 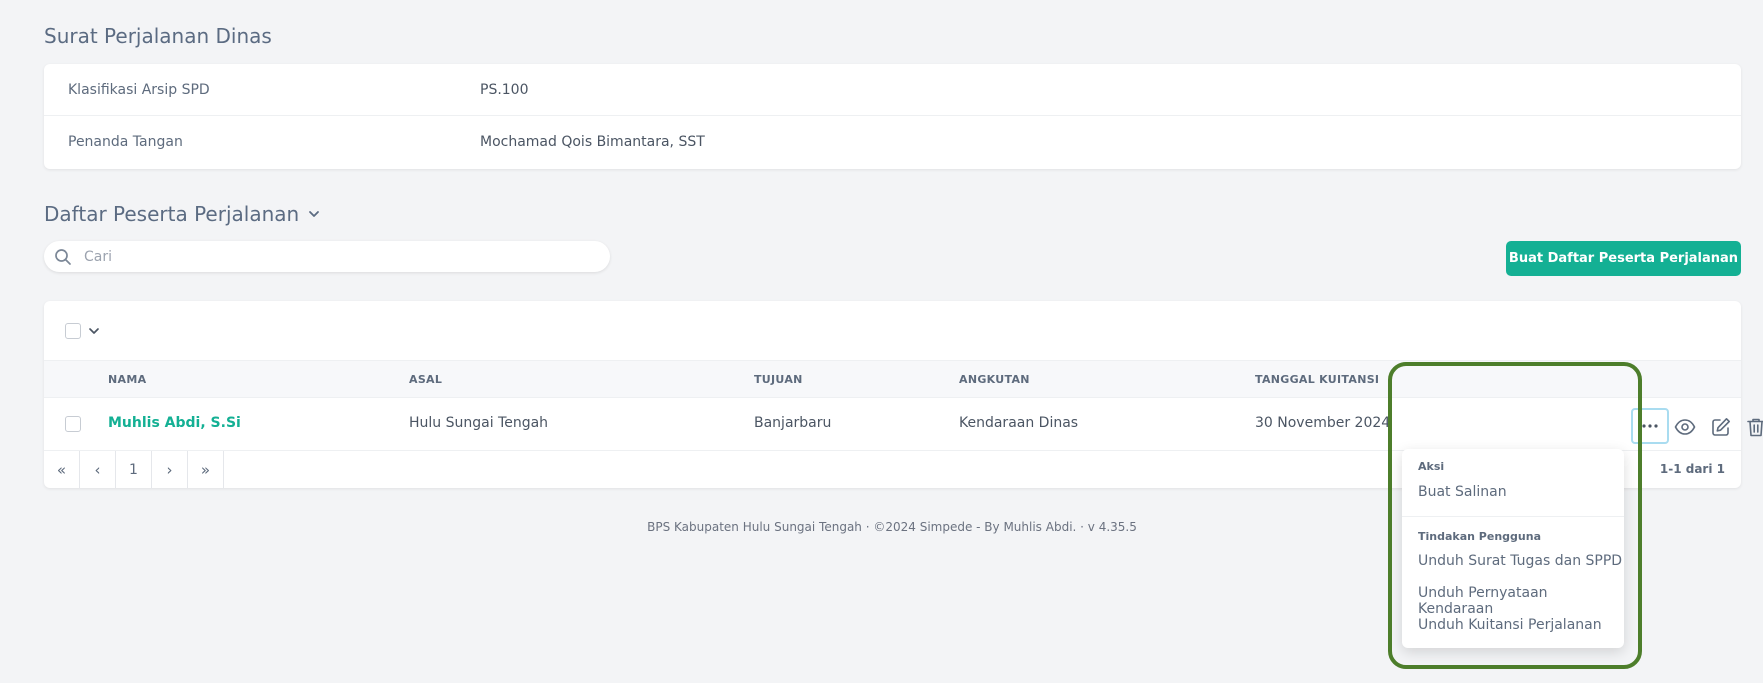 I want to click on pagination-first: «, so click(x=62, y=469).